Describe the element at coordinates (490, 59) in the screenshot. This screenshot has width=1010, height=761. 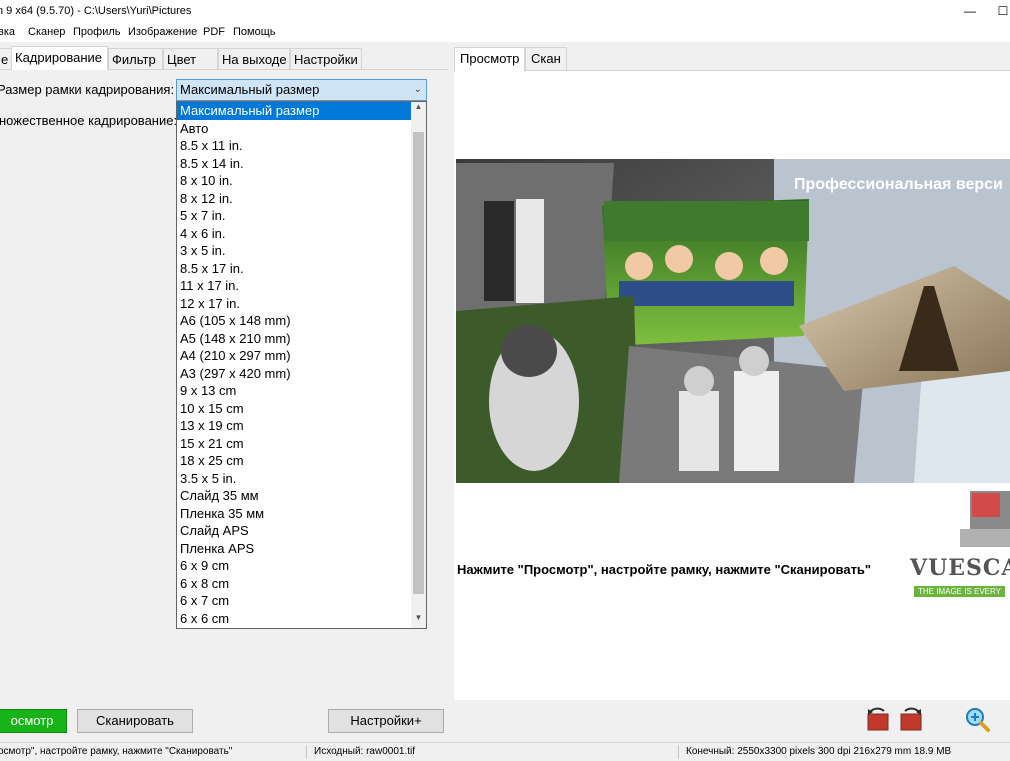
I see `tab-preview: Просмотр` at that location.